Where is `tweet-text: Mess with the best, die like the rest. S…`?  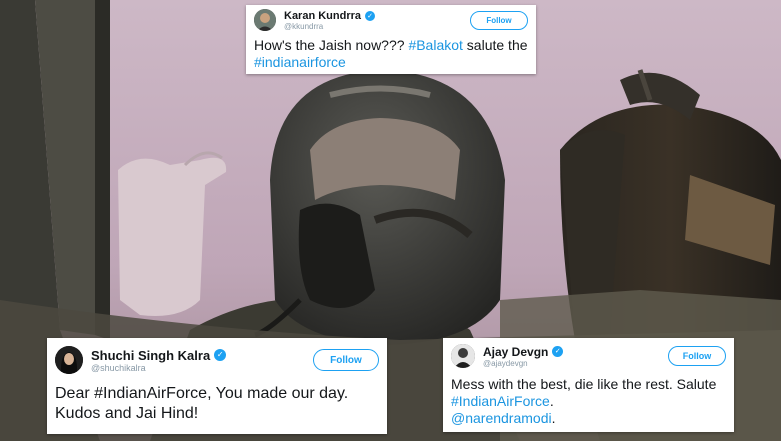
tweet-text: Mess with the best, die like the rest. S… is located at coordinates (588, 401).